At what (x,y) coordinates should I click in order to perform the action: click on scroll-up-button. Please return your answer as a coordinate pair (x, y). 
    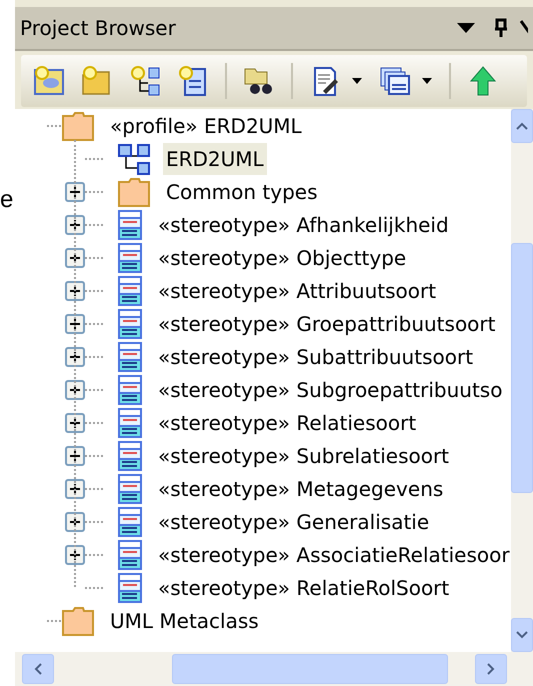
    Looking at the image, I should click on (522, 126).